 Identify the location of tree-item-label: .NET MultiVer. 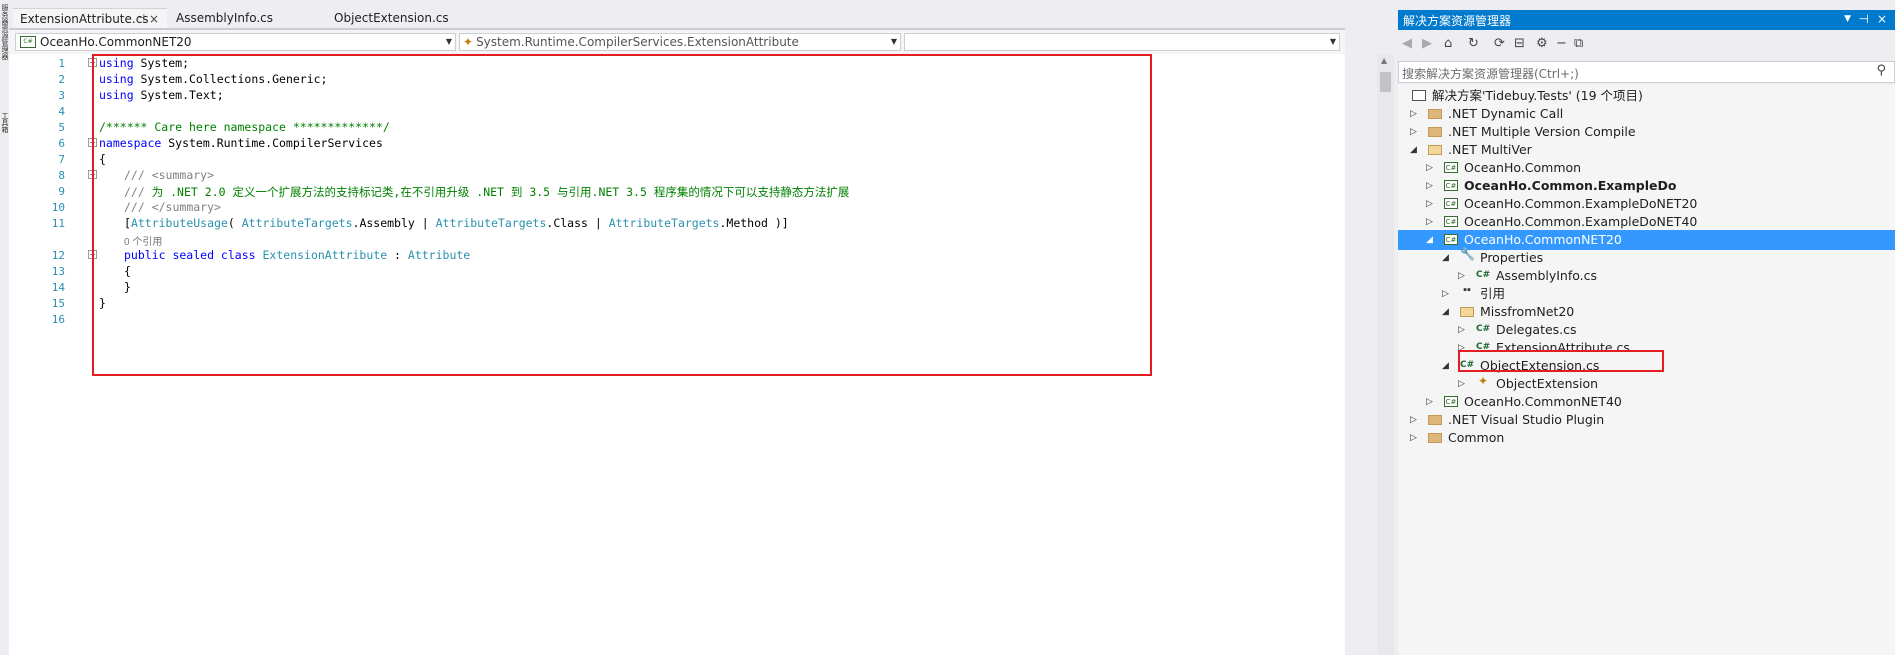
(1490, 149).